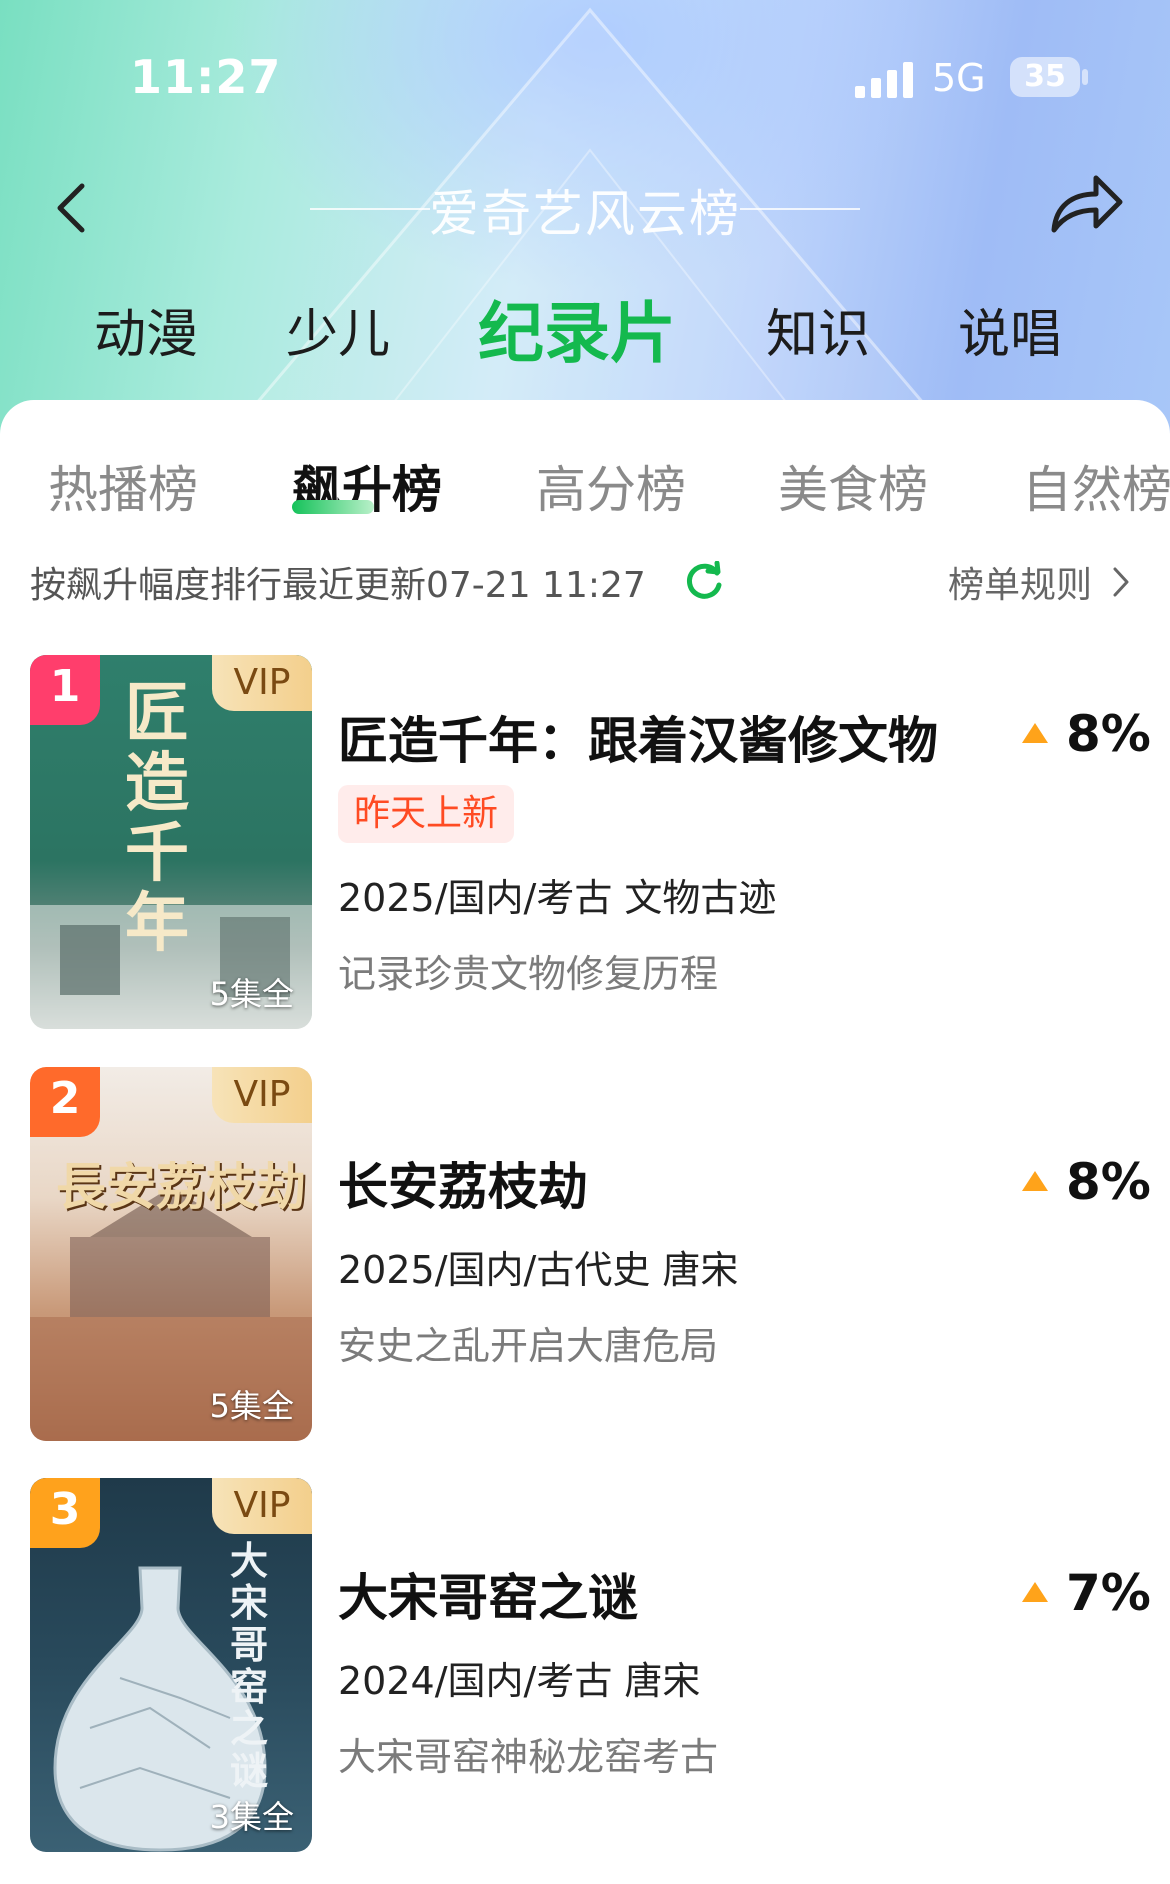 Image resolution: width=1170 pixels, height=1884 pixels. I want to click on category-tab-anime: 动漫, so click(146, 329).